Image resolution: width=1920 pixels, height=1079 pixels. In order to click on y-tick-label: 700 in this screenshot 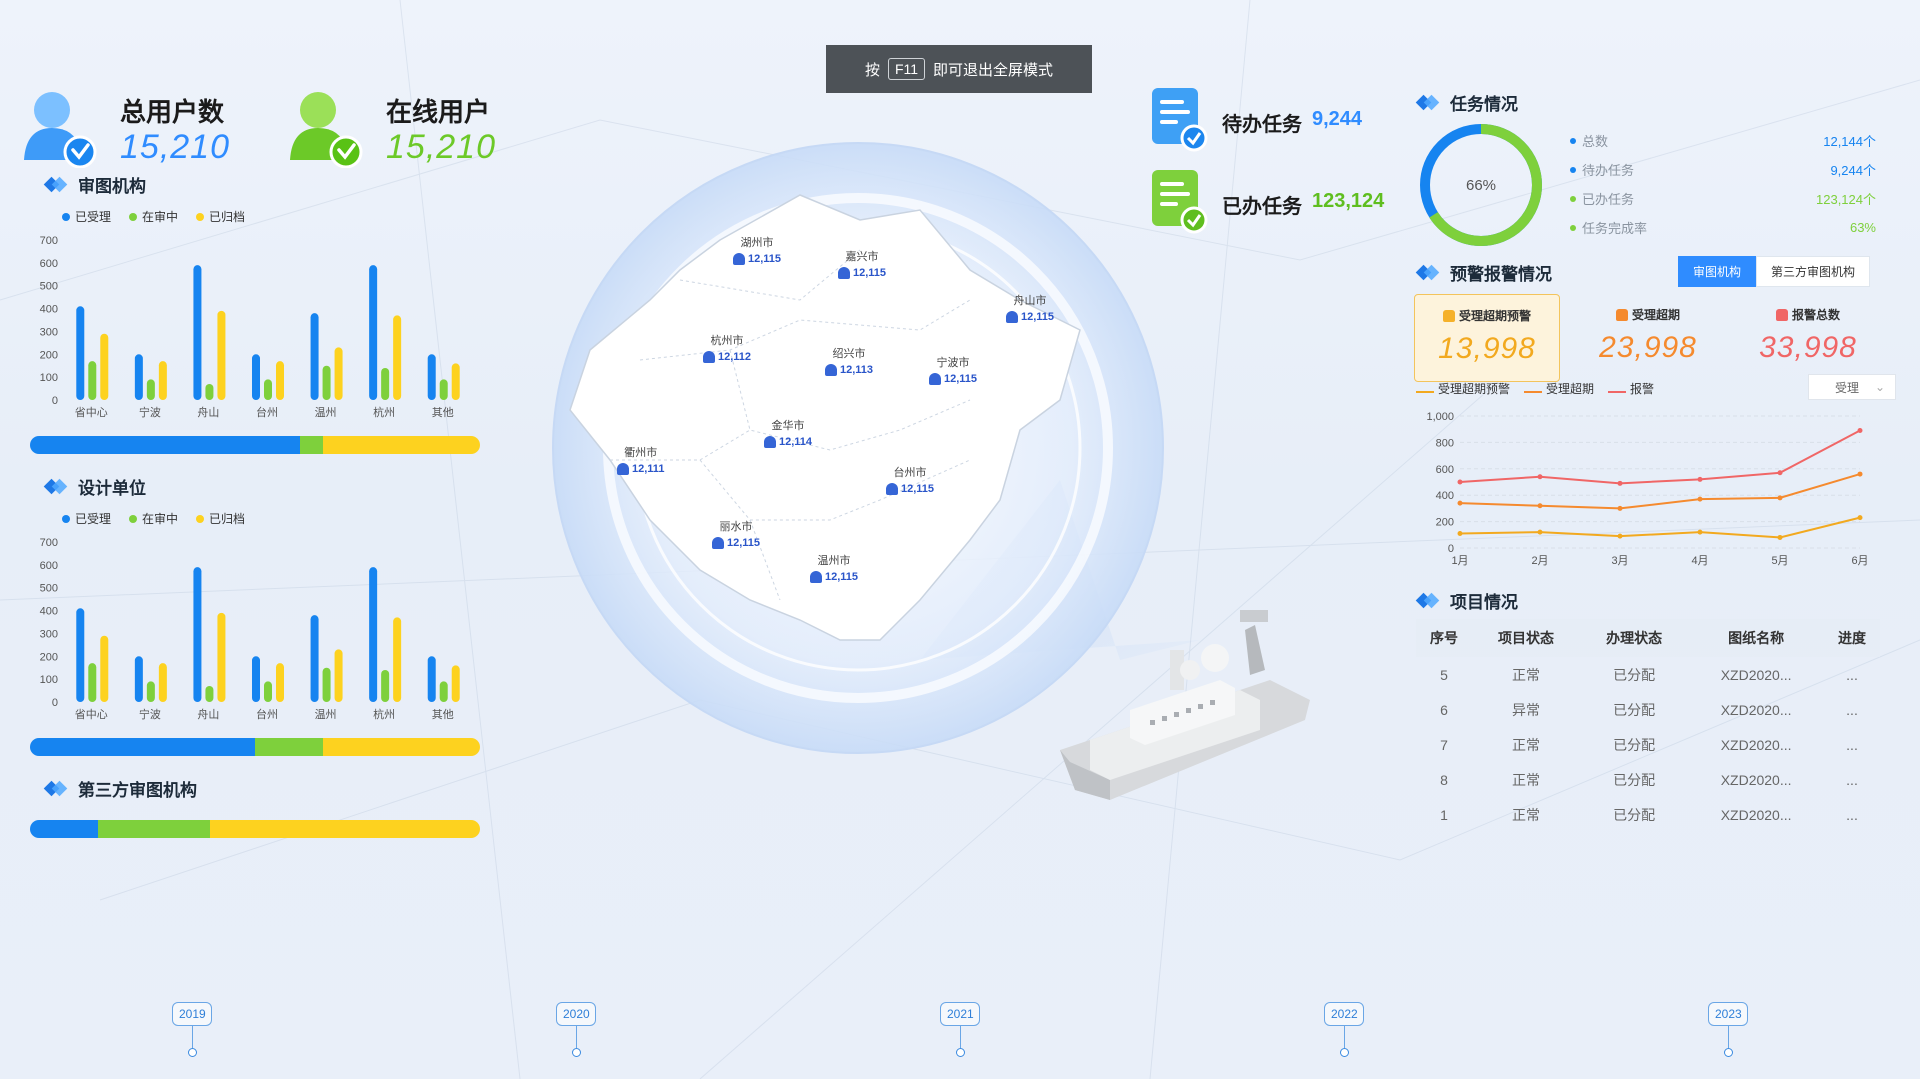, I will do `click(49, 543)`.